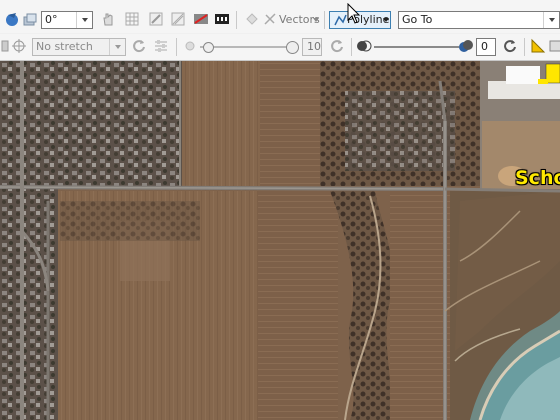 Image resolution: width=560 pixels, height=420 pixels. I want to click on grid-icon, so click(132, 19).